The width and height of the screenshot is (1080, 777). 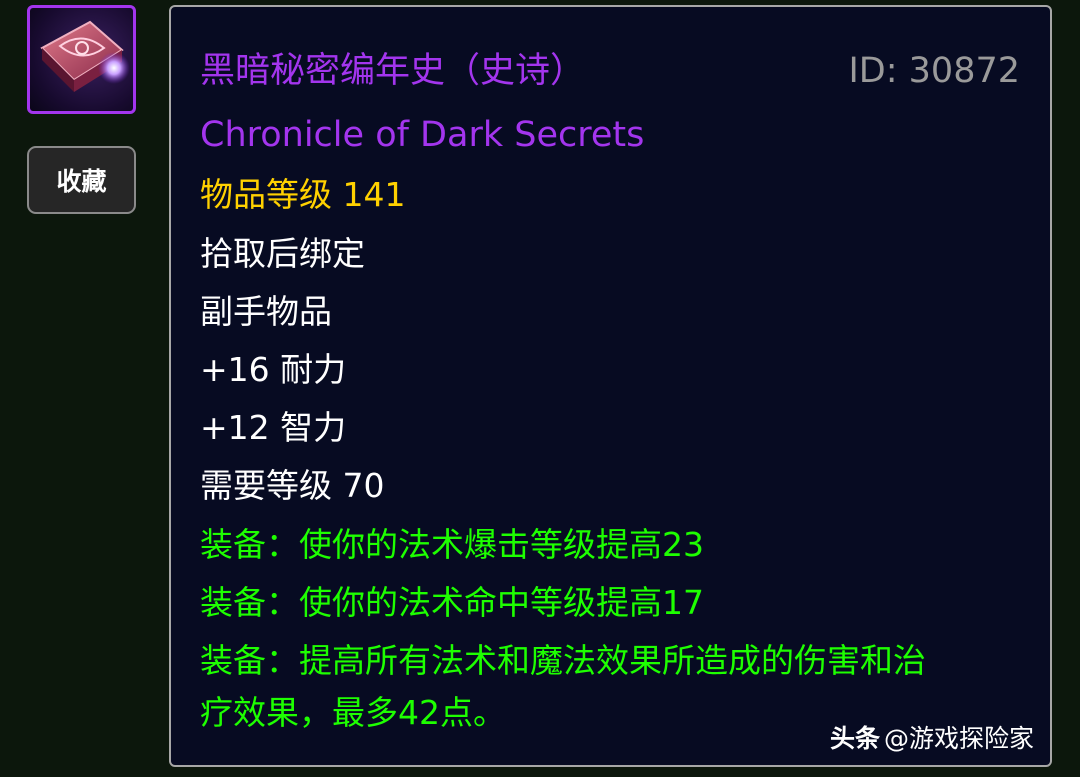 What do you see at coordinates (452, 544) in the screenshot?
I see `equip-effect: 装备：使你的法术爆击等级提高23` at bounding box center [452, 544].